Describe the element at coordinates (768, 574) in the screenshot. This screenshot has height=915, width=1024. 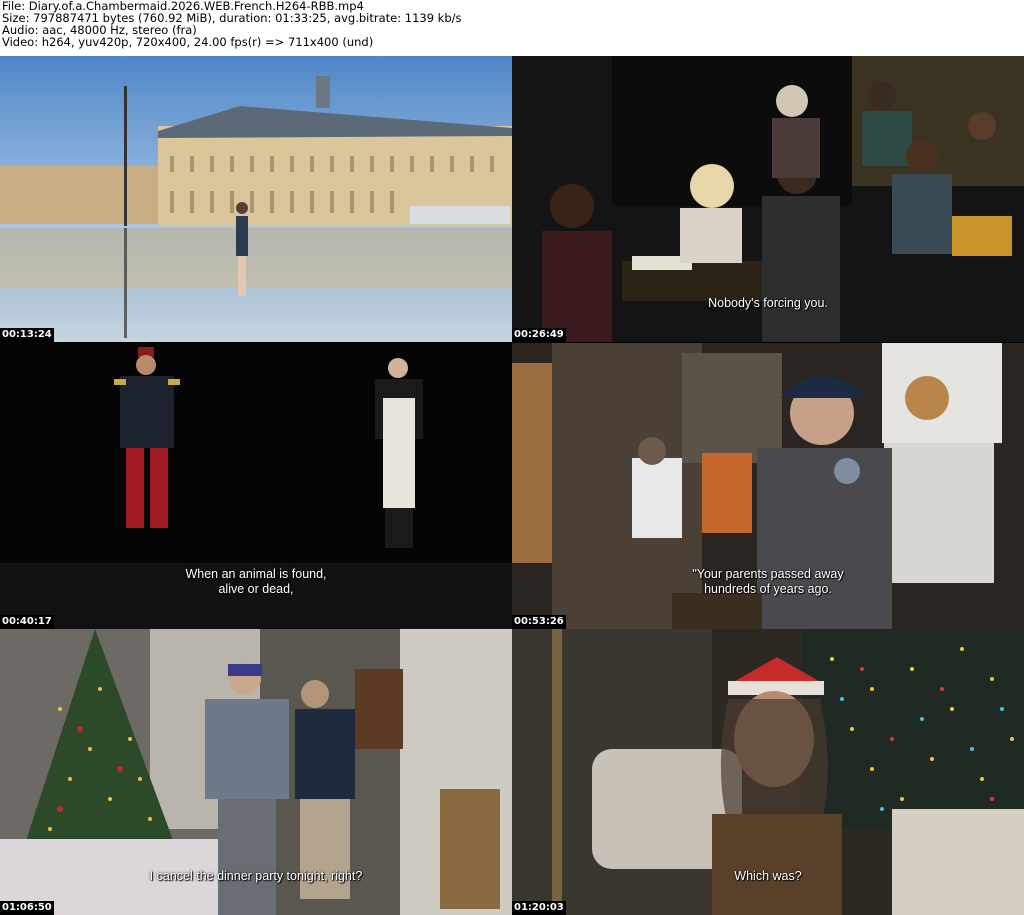
I see `subtitle-line-1: "Your parents passed away` at that location.